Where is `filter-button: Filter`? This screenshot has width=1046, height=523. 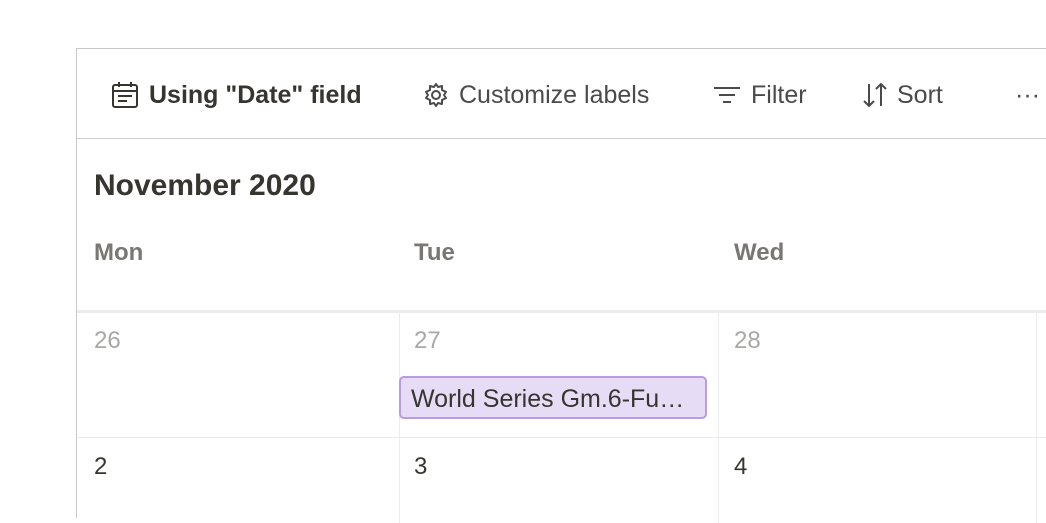
filter-button: Filter is located at coordinates (760, 95).